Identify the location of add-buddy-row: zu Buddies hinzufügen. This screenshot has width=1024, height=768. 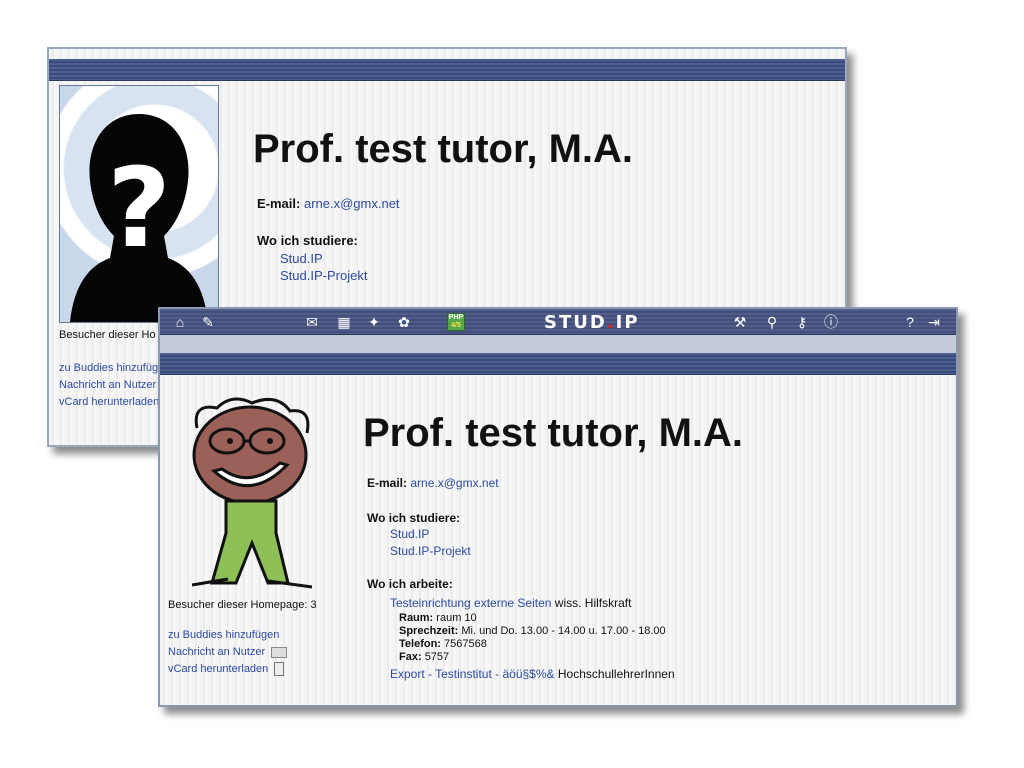
(227, 635).